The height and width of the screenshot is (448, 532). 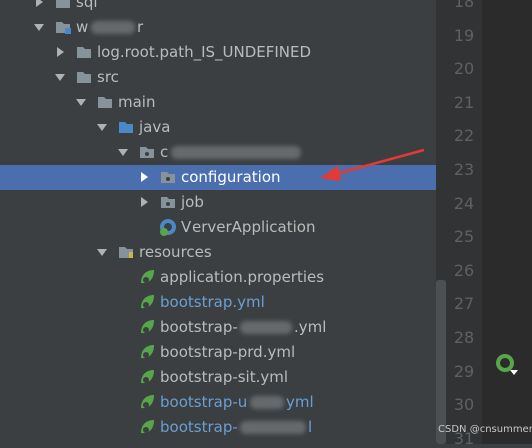 I want to click on tree-item-label: erverApplication, so click(x=254, y=227).